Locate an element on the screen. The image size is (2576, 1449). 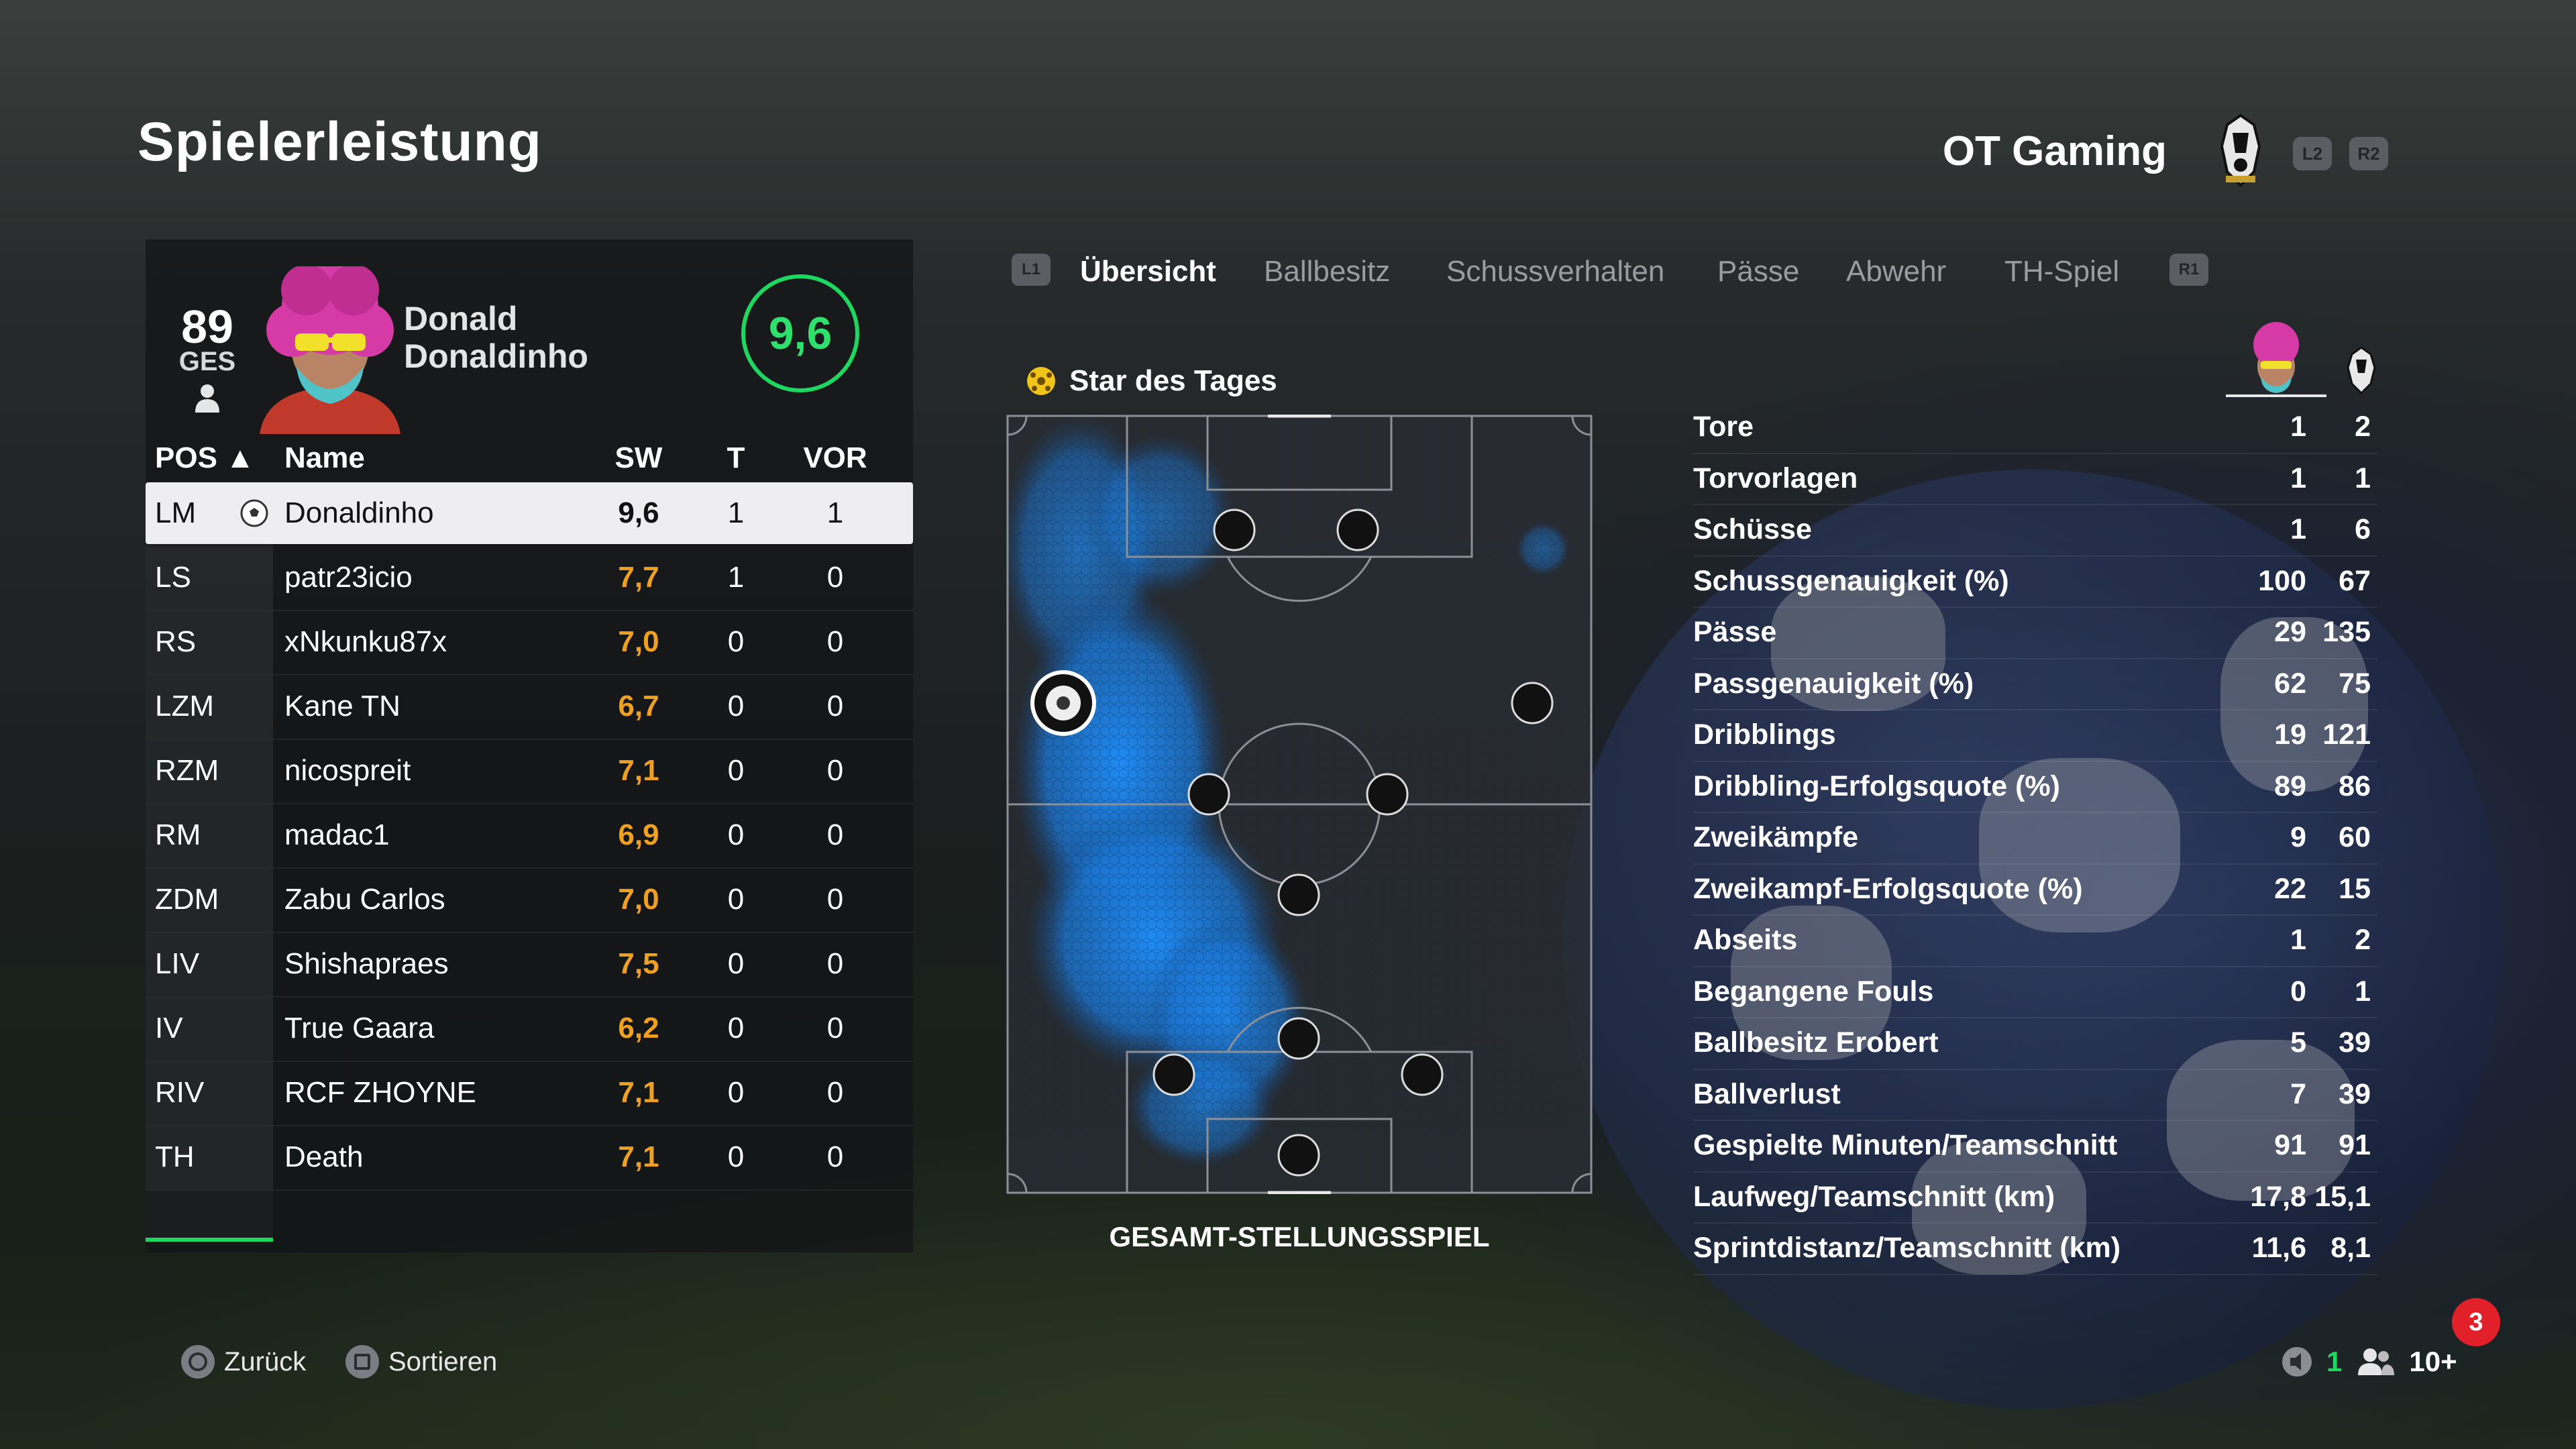
table-row: RM madac1 6,9 0 0 is located at coordinates (529, 836).